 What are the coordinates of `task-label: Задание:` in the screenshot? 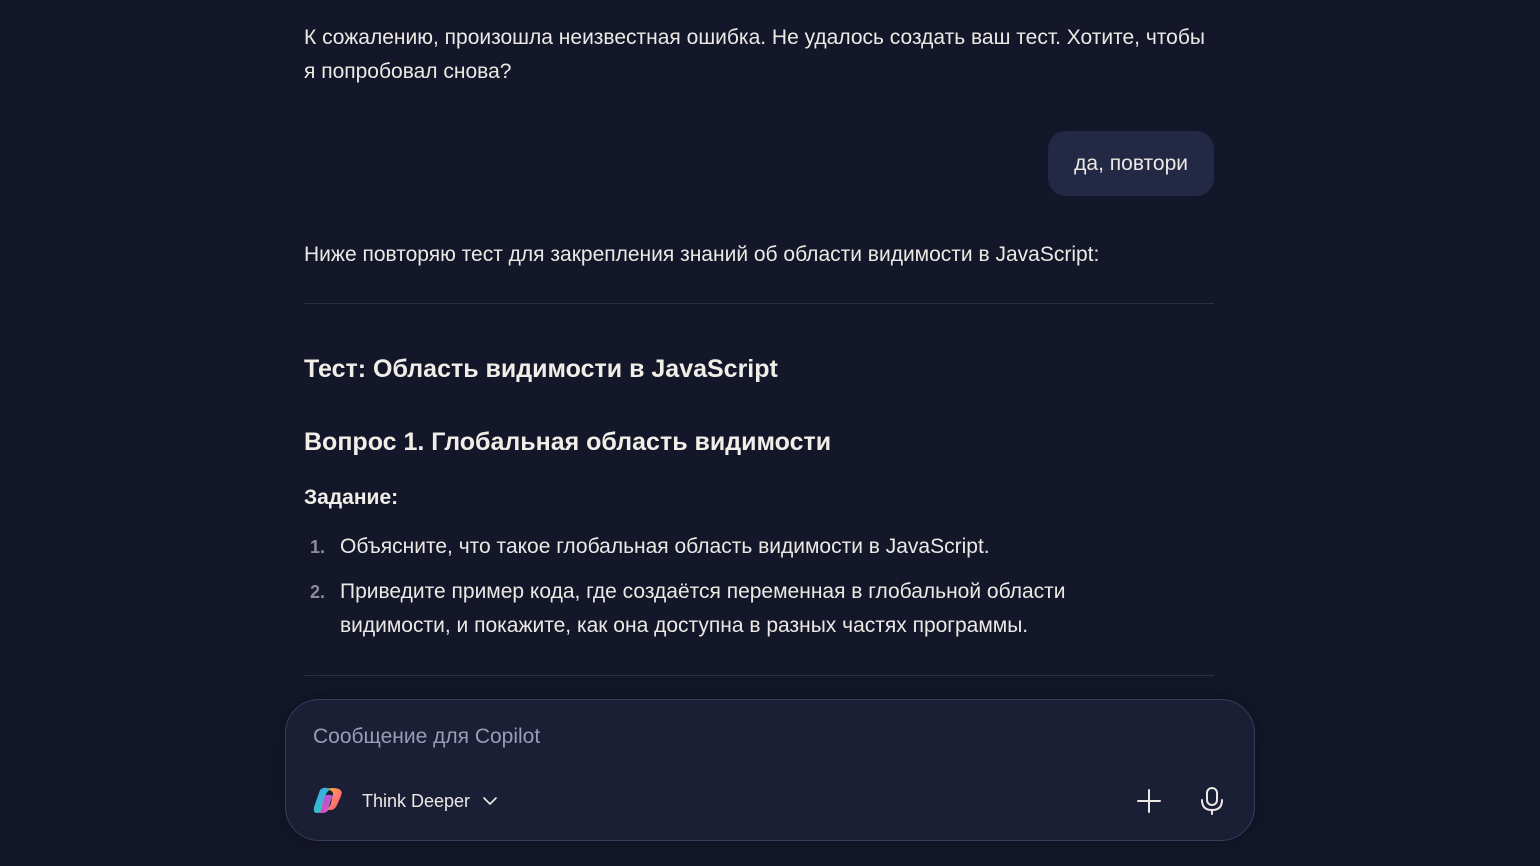 It's located at (351, 497).